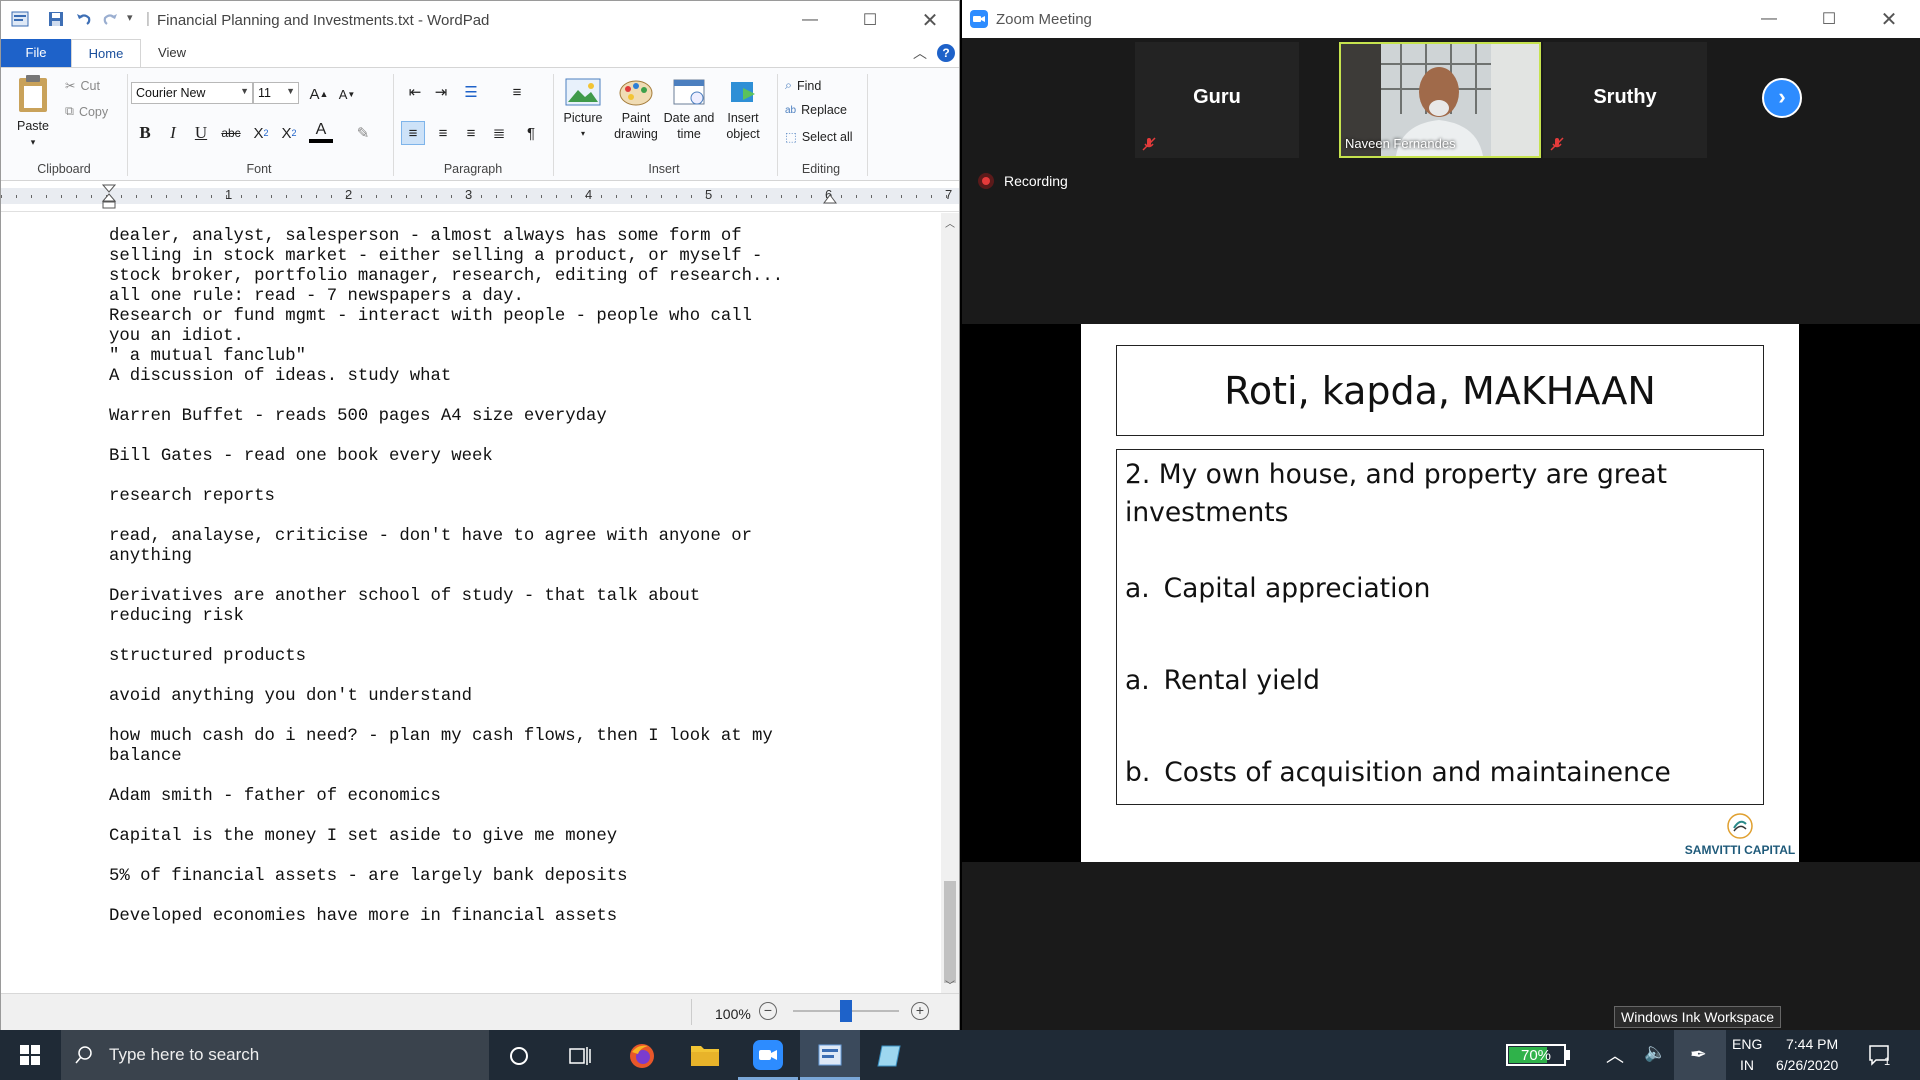  I want to click on zoom-icon, so click(768, 1055).